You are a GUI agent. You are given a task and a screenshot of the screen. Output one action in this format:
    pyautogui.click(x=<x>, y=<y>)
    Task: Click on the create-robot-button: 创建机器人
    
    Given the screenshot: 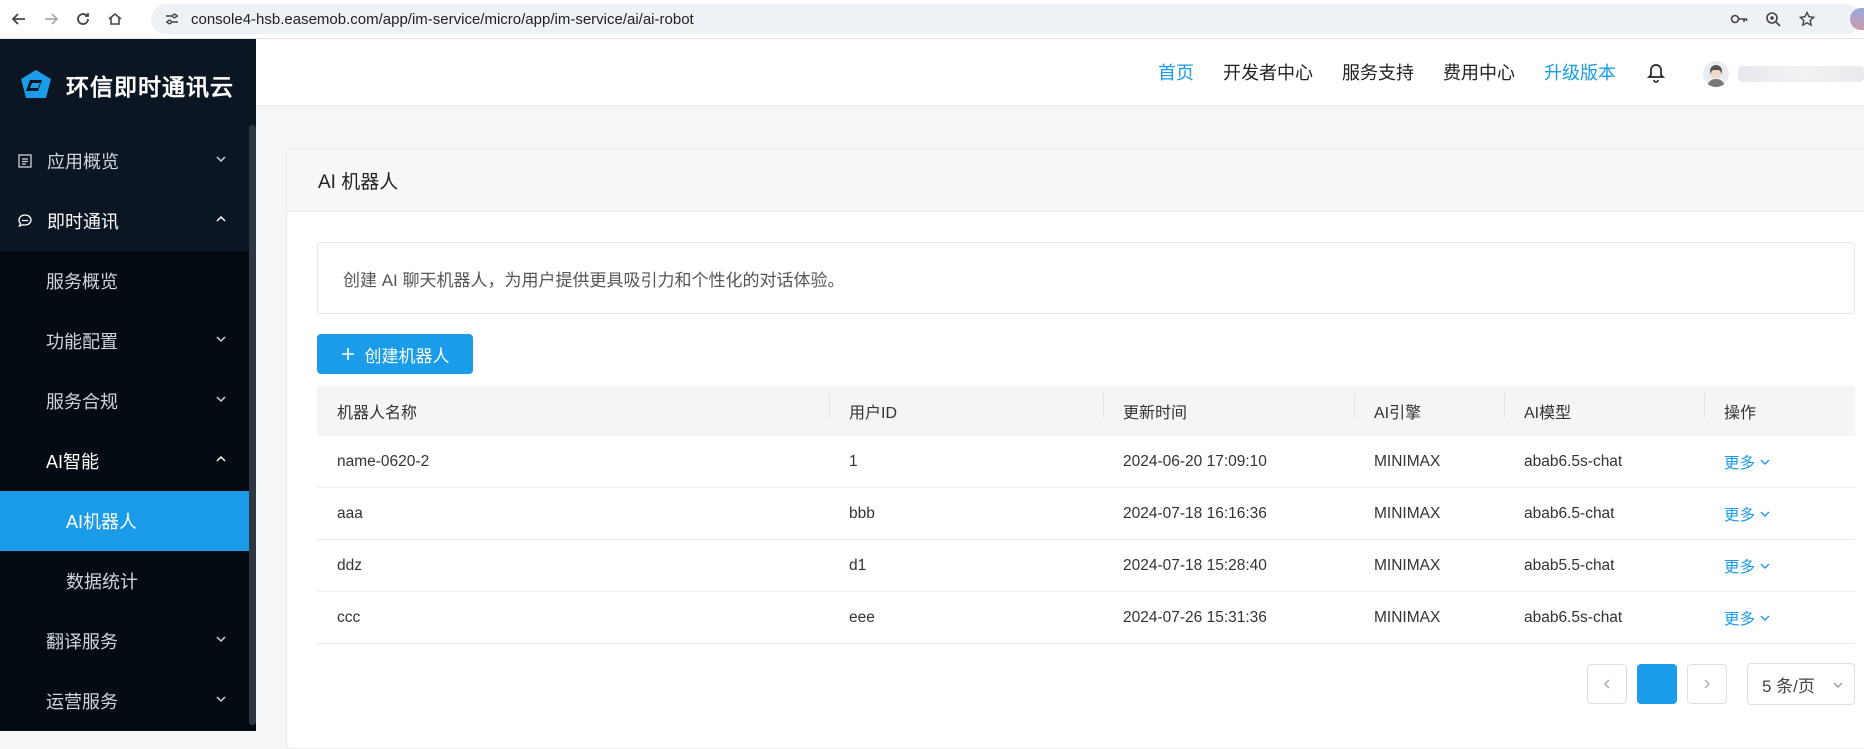 What is the action you would take?
    pyautogui.click(x=395, y=354)
    